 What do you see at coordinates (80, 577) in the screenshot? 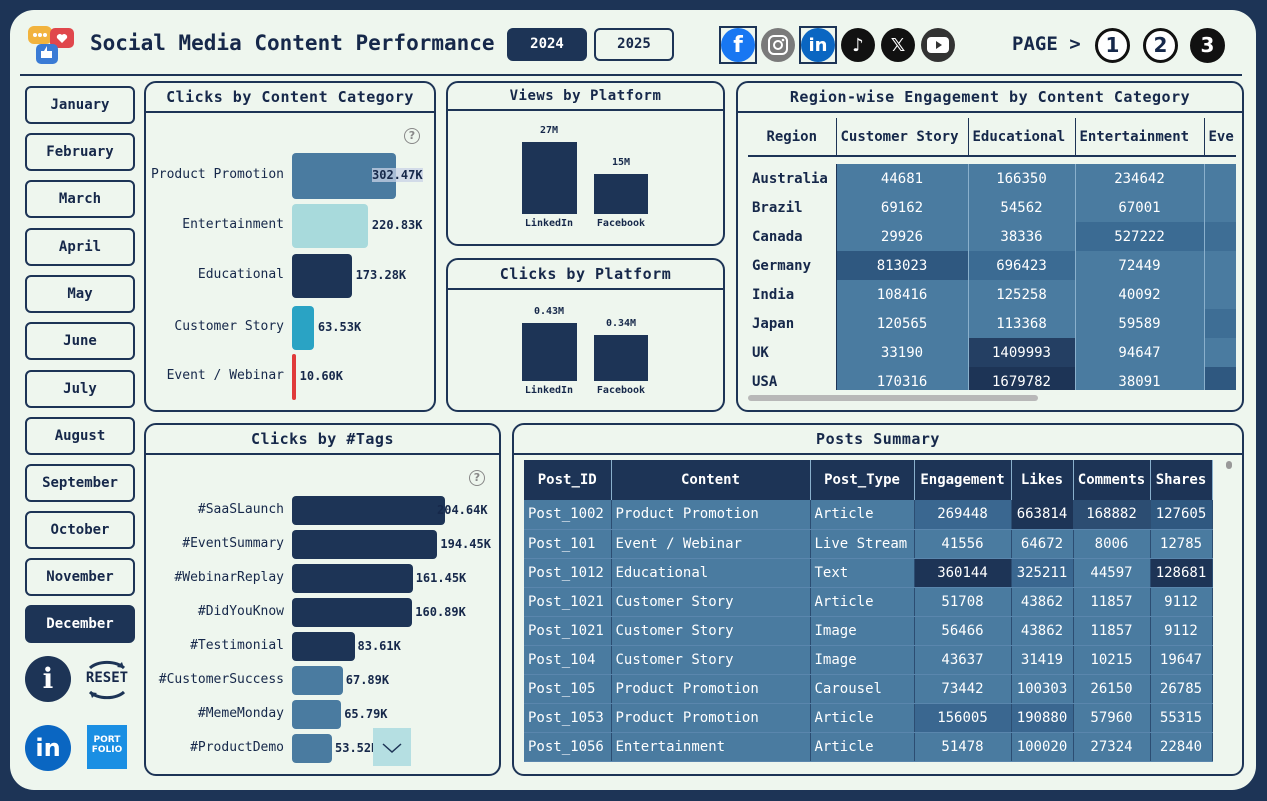
I see `month-button-november: November` at bounding box center [80, 577].